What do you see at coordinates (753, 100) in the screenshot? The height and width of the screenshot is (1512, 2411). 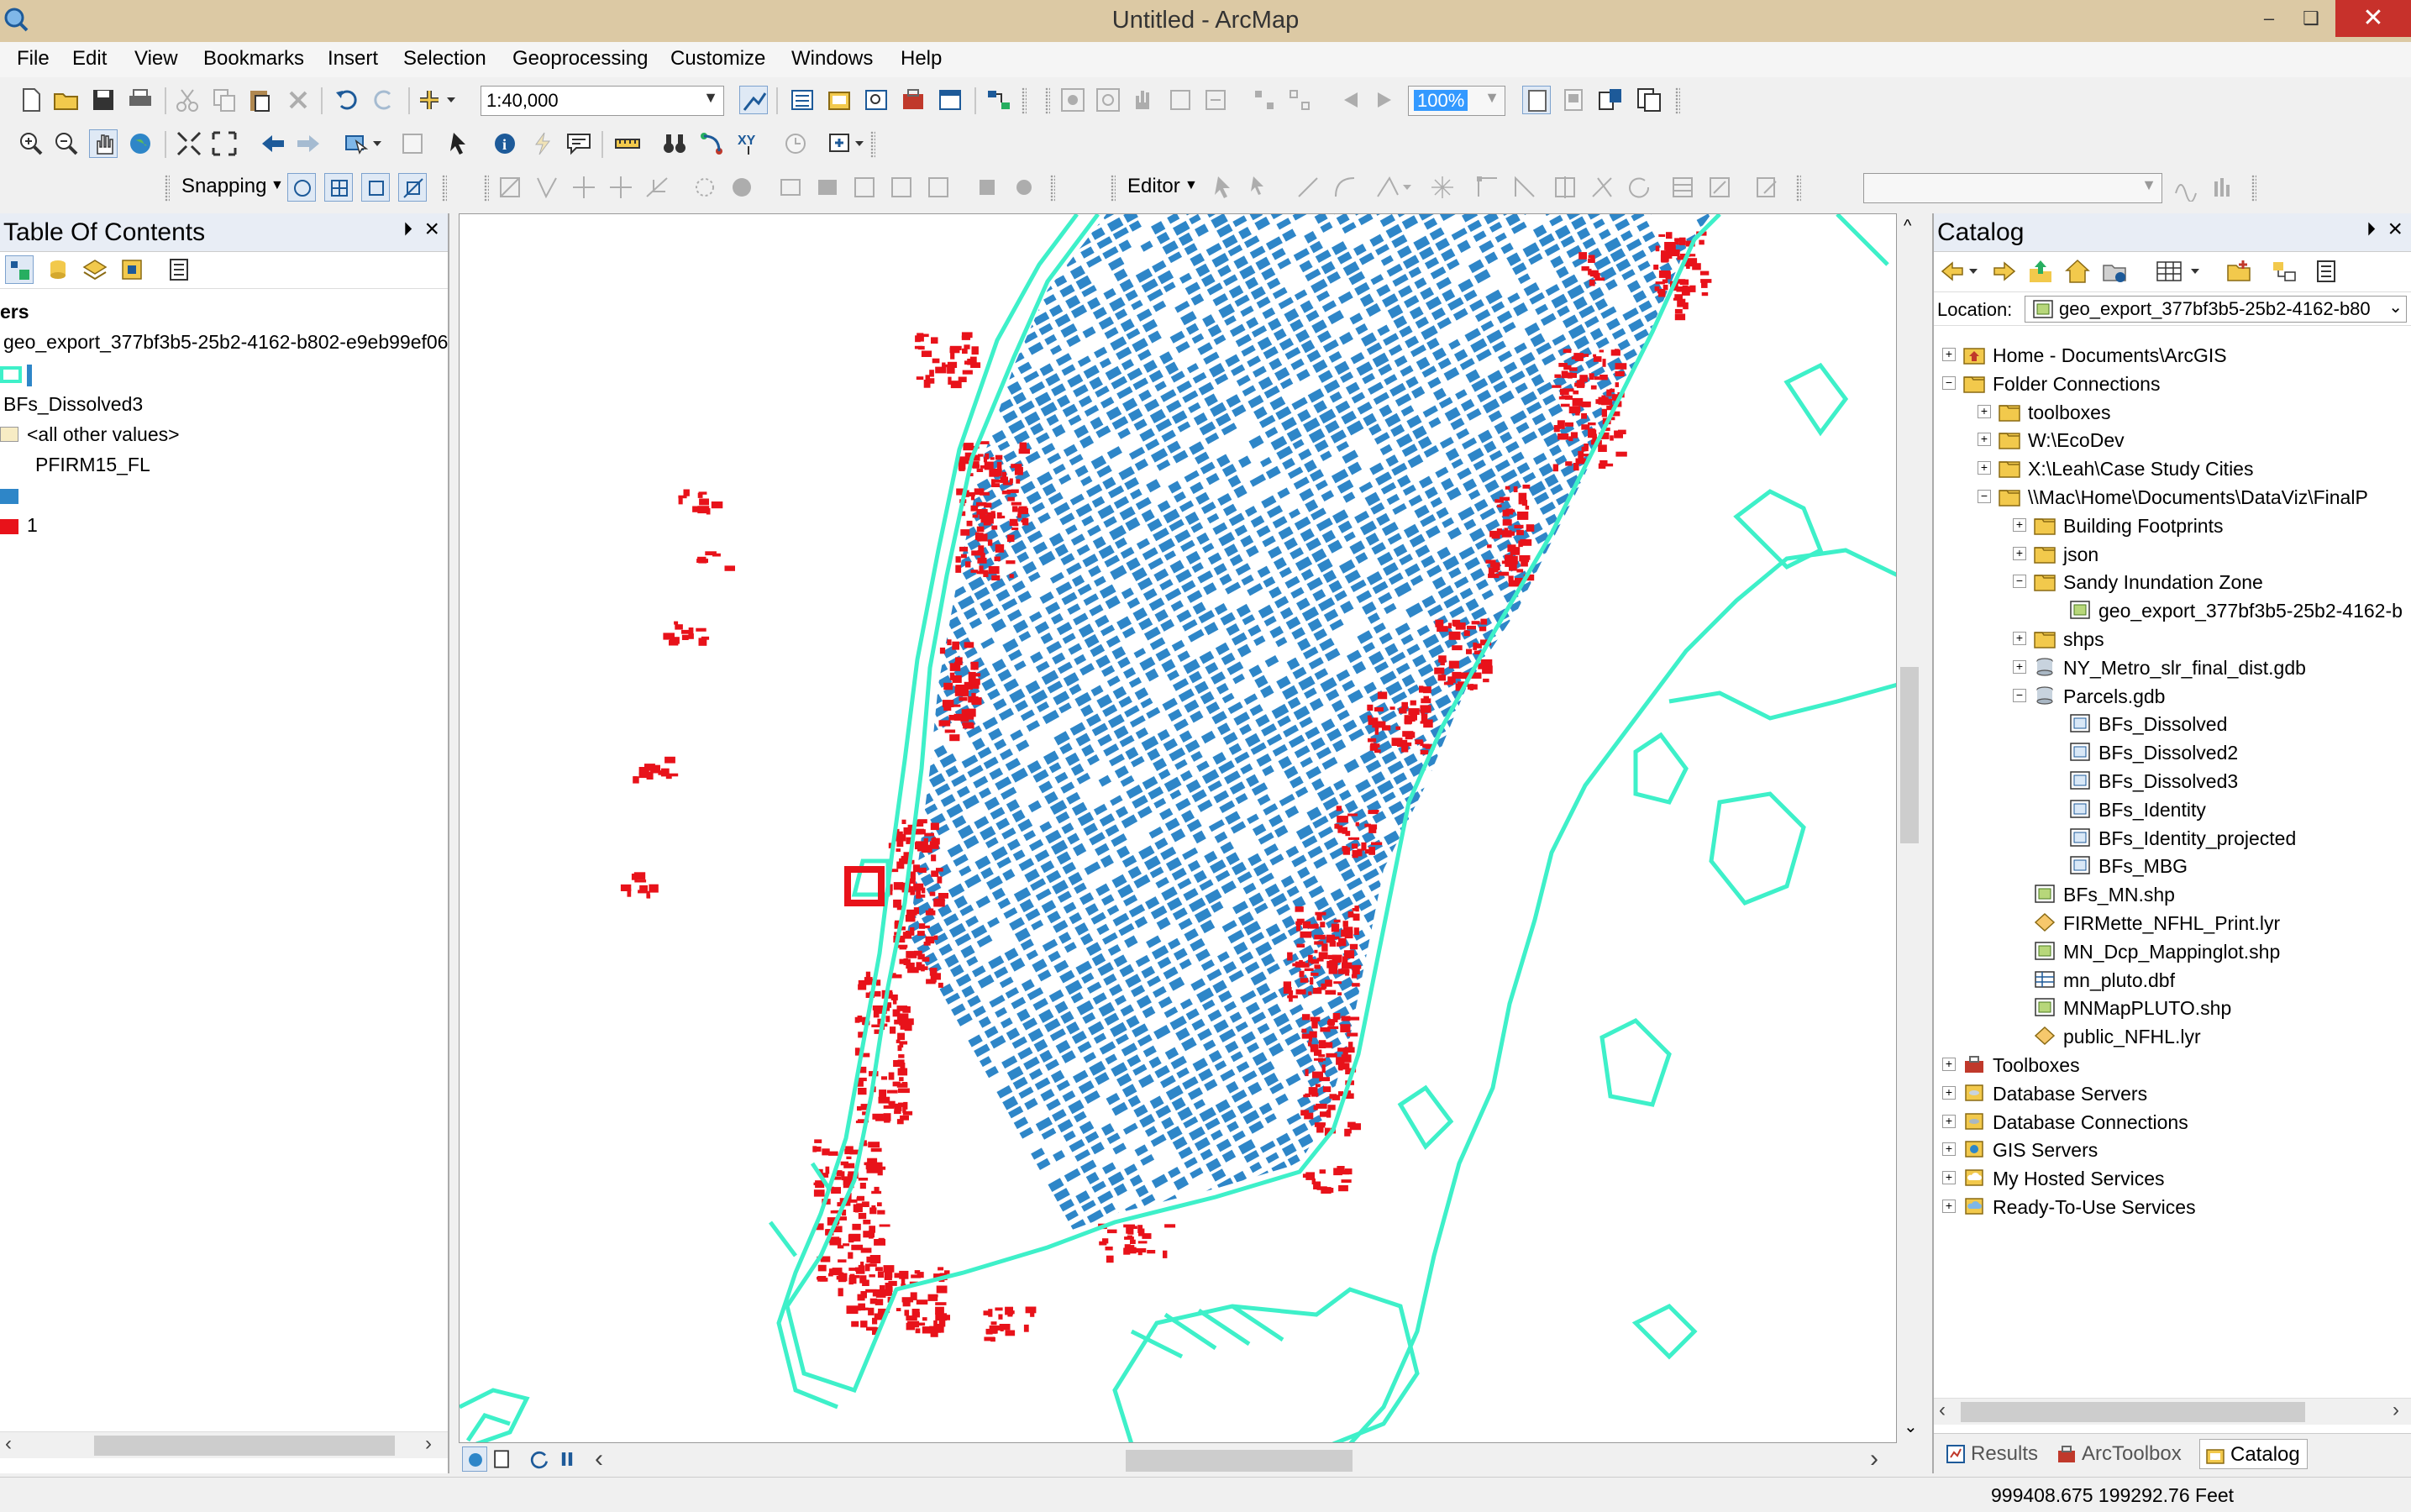 I see `editor-toolbar-toggle-icon` at bounding box center [753, 100].